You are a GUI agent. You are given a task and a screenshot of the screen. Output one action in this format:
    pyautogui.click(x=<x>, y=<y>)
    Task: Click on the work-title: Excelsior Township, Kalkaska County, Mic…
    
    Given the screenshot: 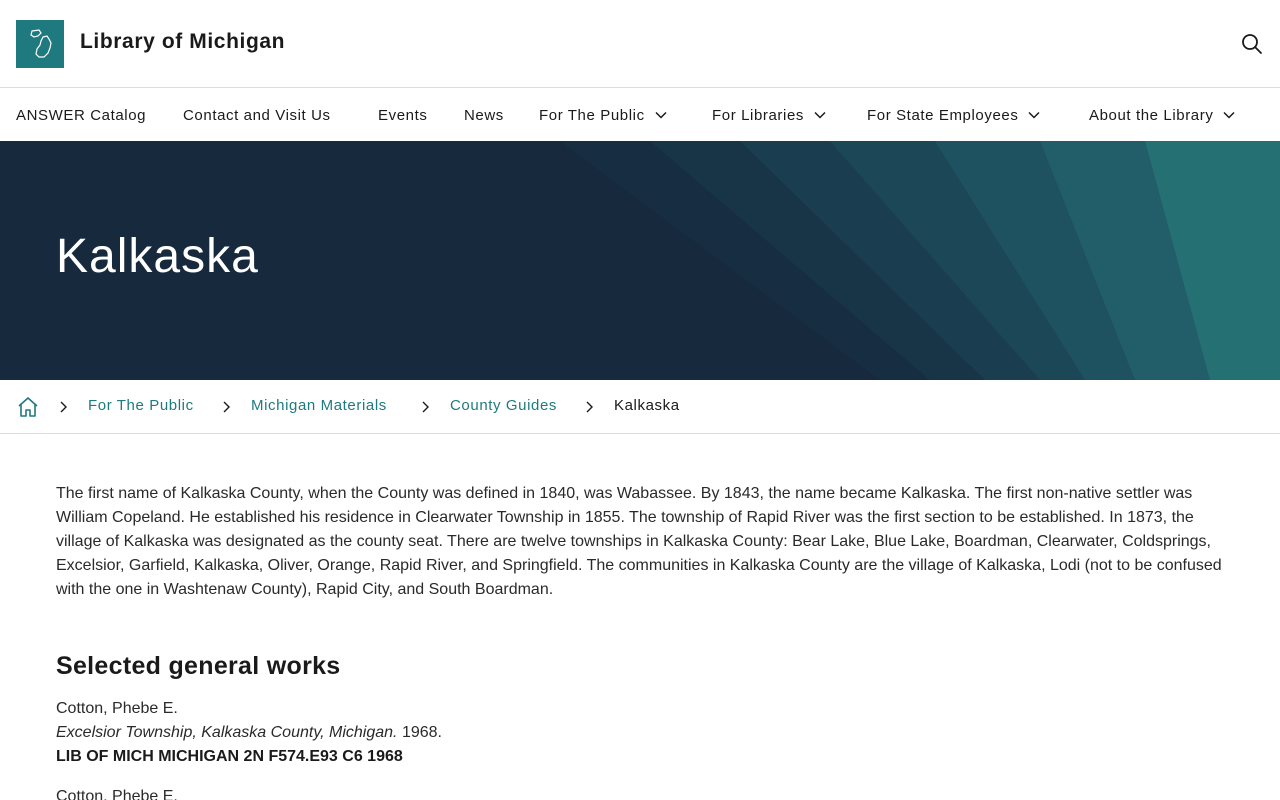 What is the action you would take?
    pyautogui.click(x=227, y=732)
    